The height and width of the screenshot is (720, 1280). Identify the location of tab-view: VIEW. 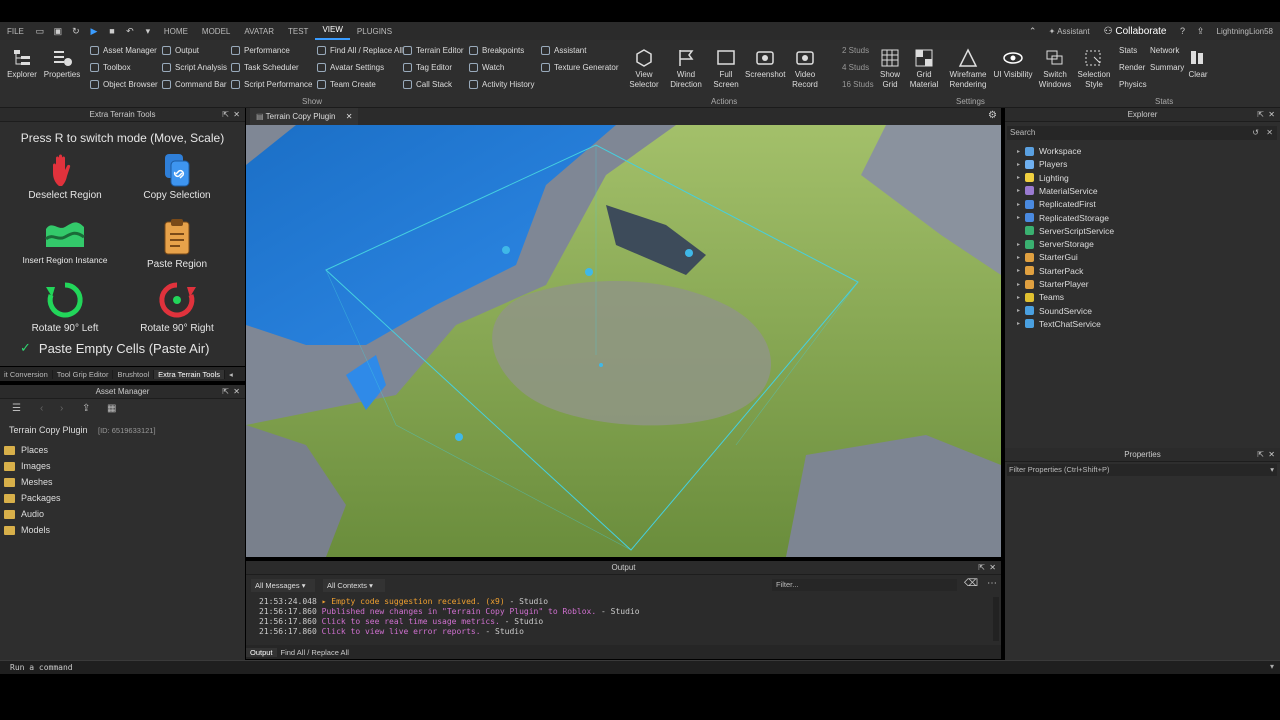
(332, 31).